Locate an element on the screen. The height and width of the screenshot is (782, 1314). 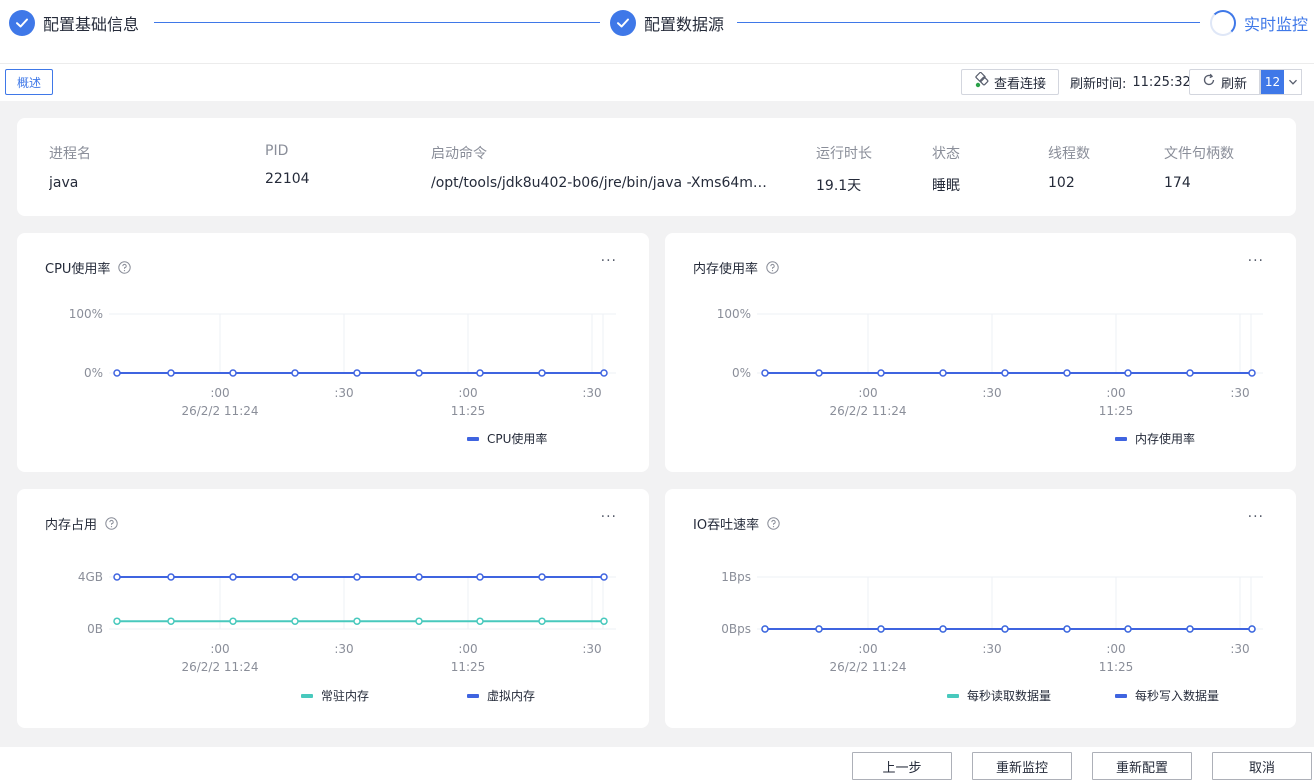
restart-monitor-button: 重新监控 is located at coordinates (1022, 766).